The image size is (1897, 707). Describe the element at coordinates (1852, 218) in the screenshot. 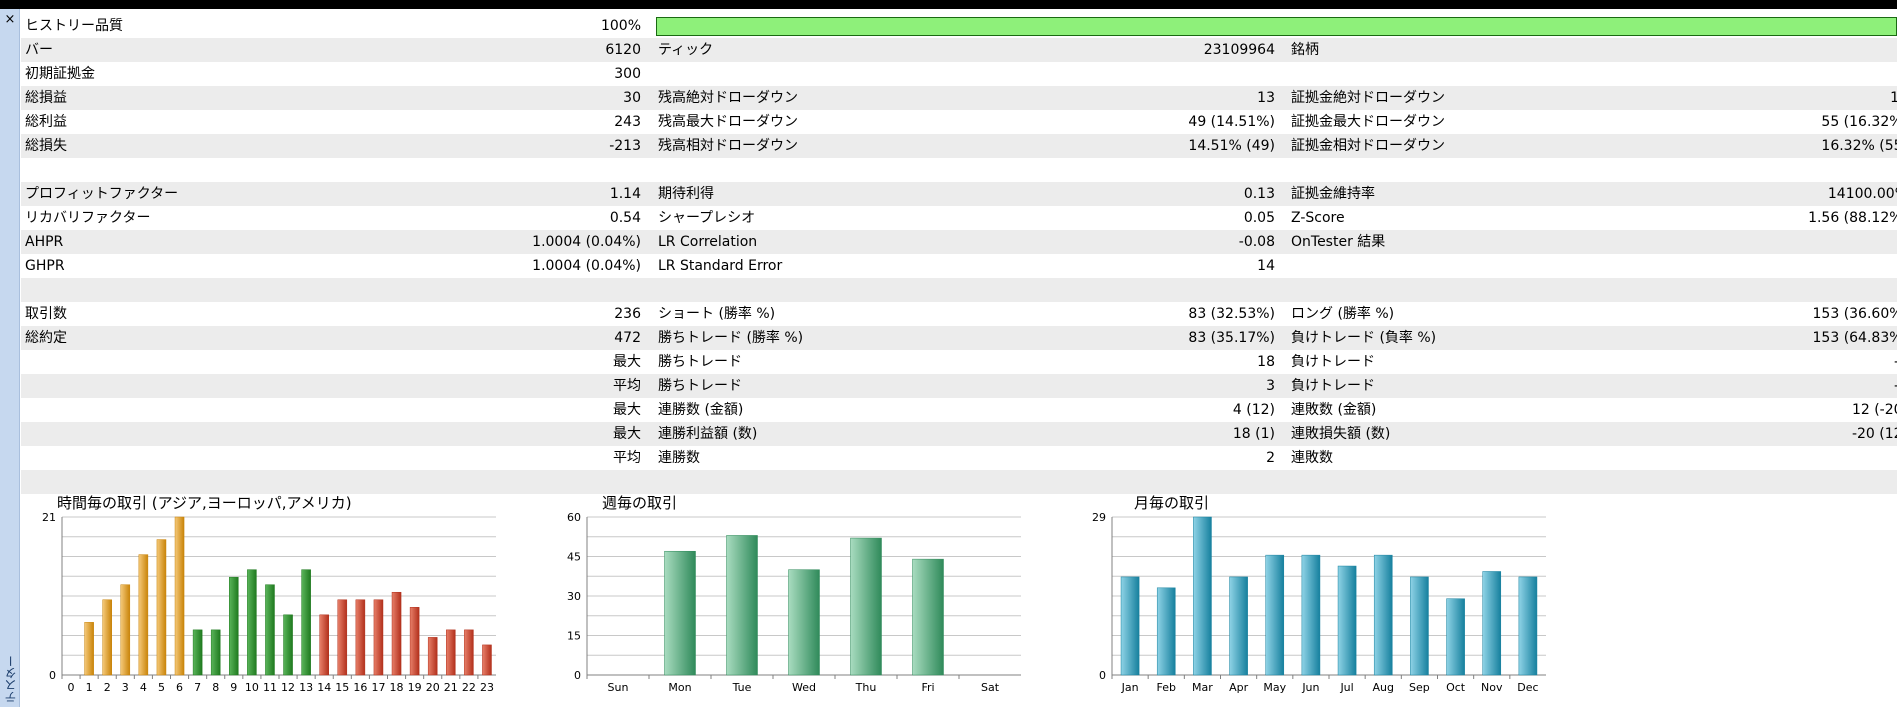

I see `metric-value: 1.56 (88.12%)` at that location.